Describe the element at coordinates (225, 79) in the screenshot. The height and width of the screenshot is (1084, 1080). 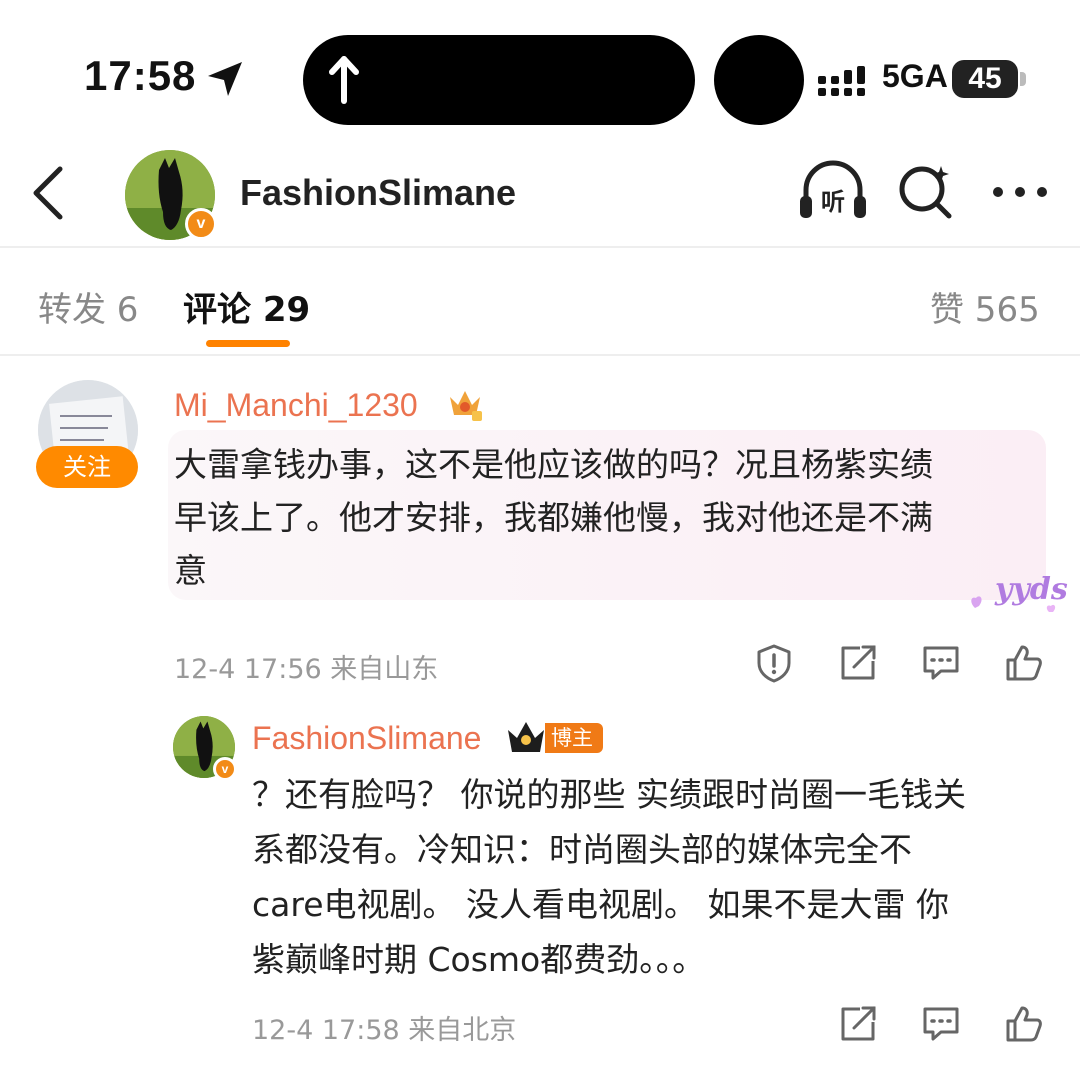
I see `location-arrow-icon` at that location.